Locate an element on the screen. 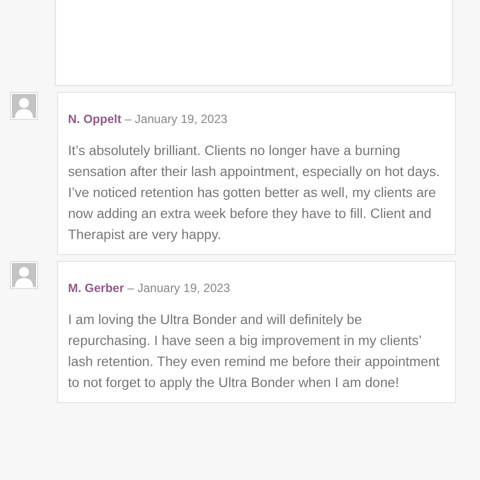  comment-text: I am loving the Ultra Bonder and will definitely be repurchasing. I have seen a big improvement in my clients’ lash retention. They even remind me before their appointment to not forget to apply the Ultra Bonder when I am done! is located at coordinates (254, 351).